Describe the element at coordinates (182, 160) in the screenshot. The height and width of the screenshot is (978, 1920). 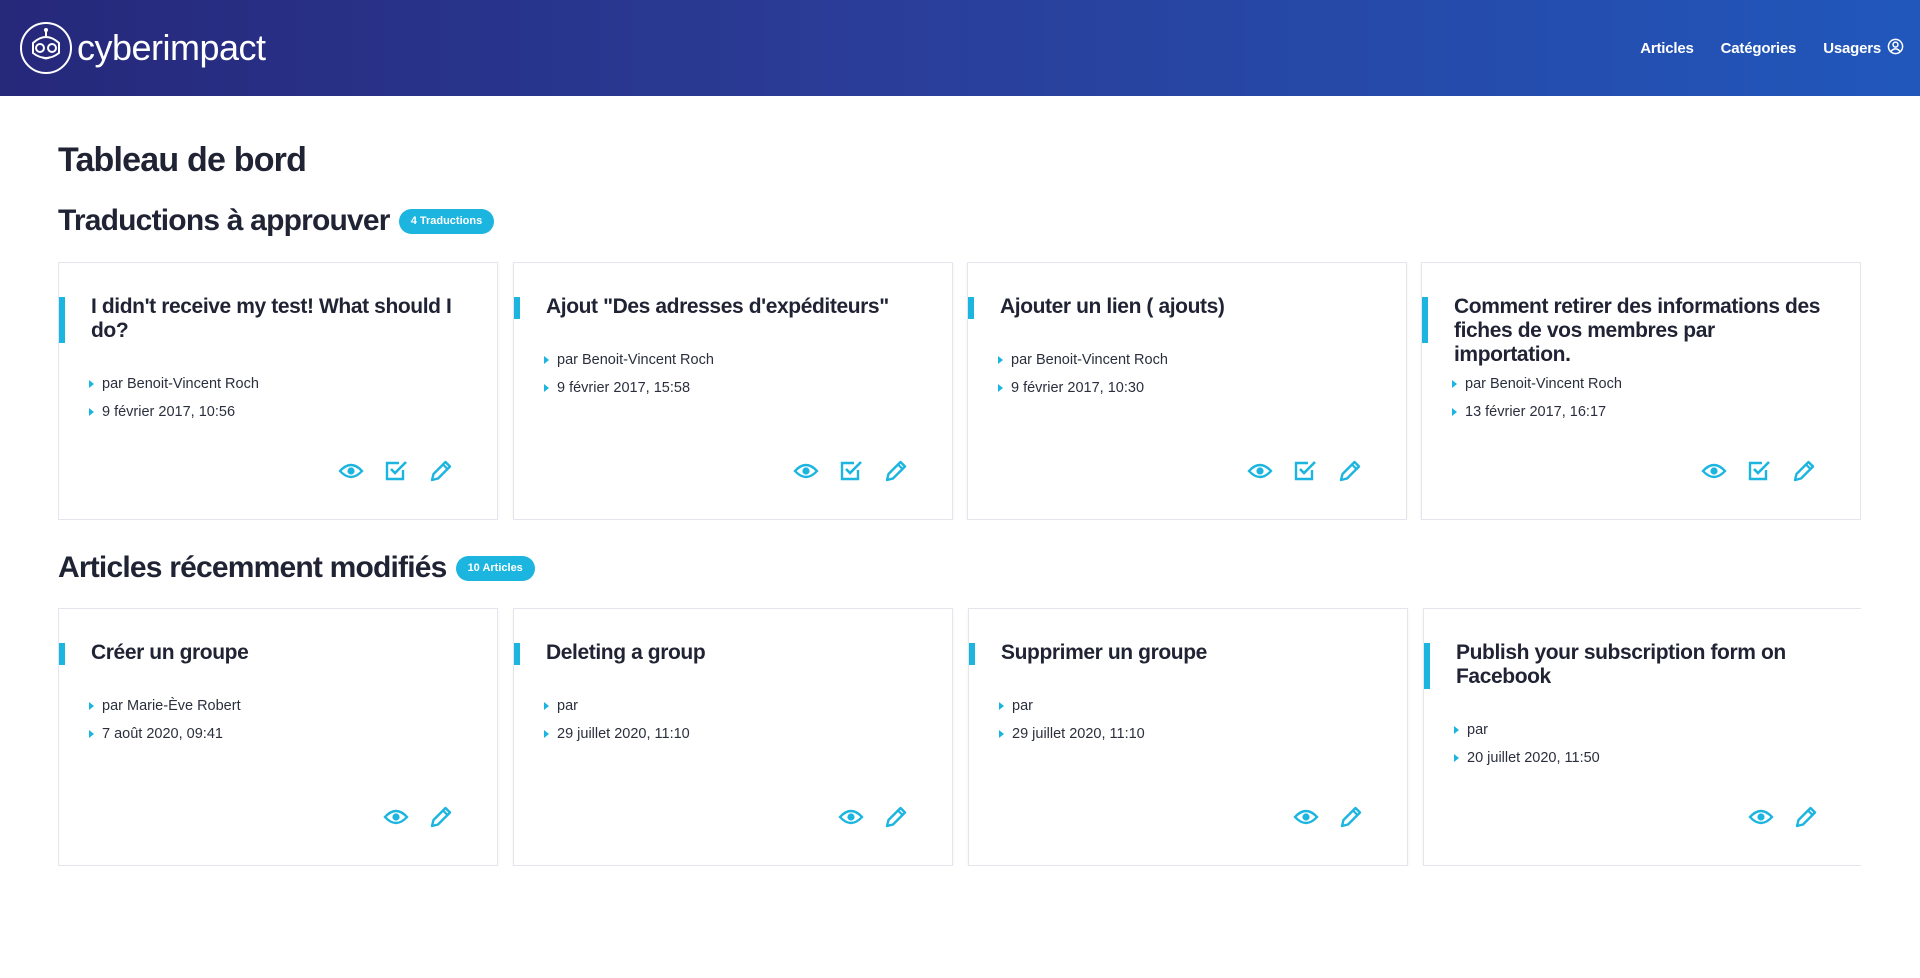
I see `page-title: Tableau de bord` at that location.